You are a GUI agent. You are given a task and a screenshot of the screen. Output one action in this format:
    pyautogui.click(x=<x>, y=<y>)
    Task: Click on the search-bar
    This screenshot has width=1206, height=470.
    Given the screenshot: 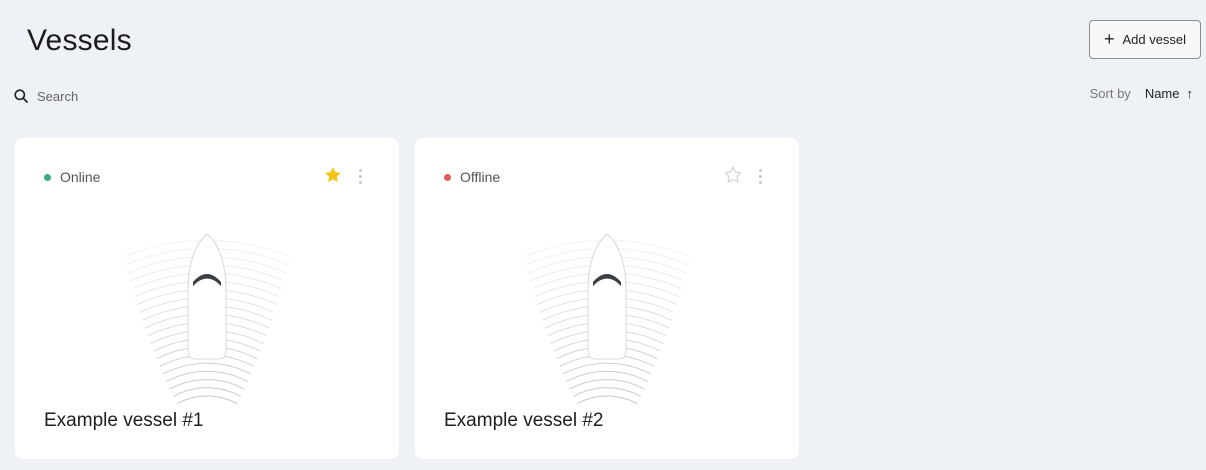 What is the action you would take?
    pyautogui.click(x=174, y=96)
    